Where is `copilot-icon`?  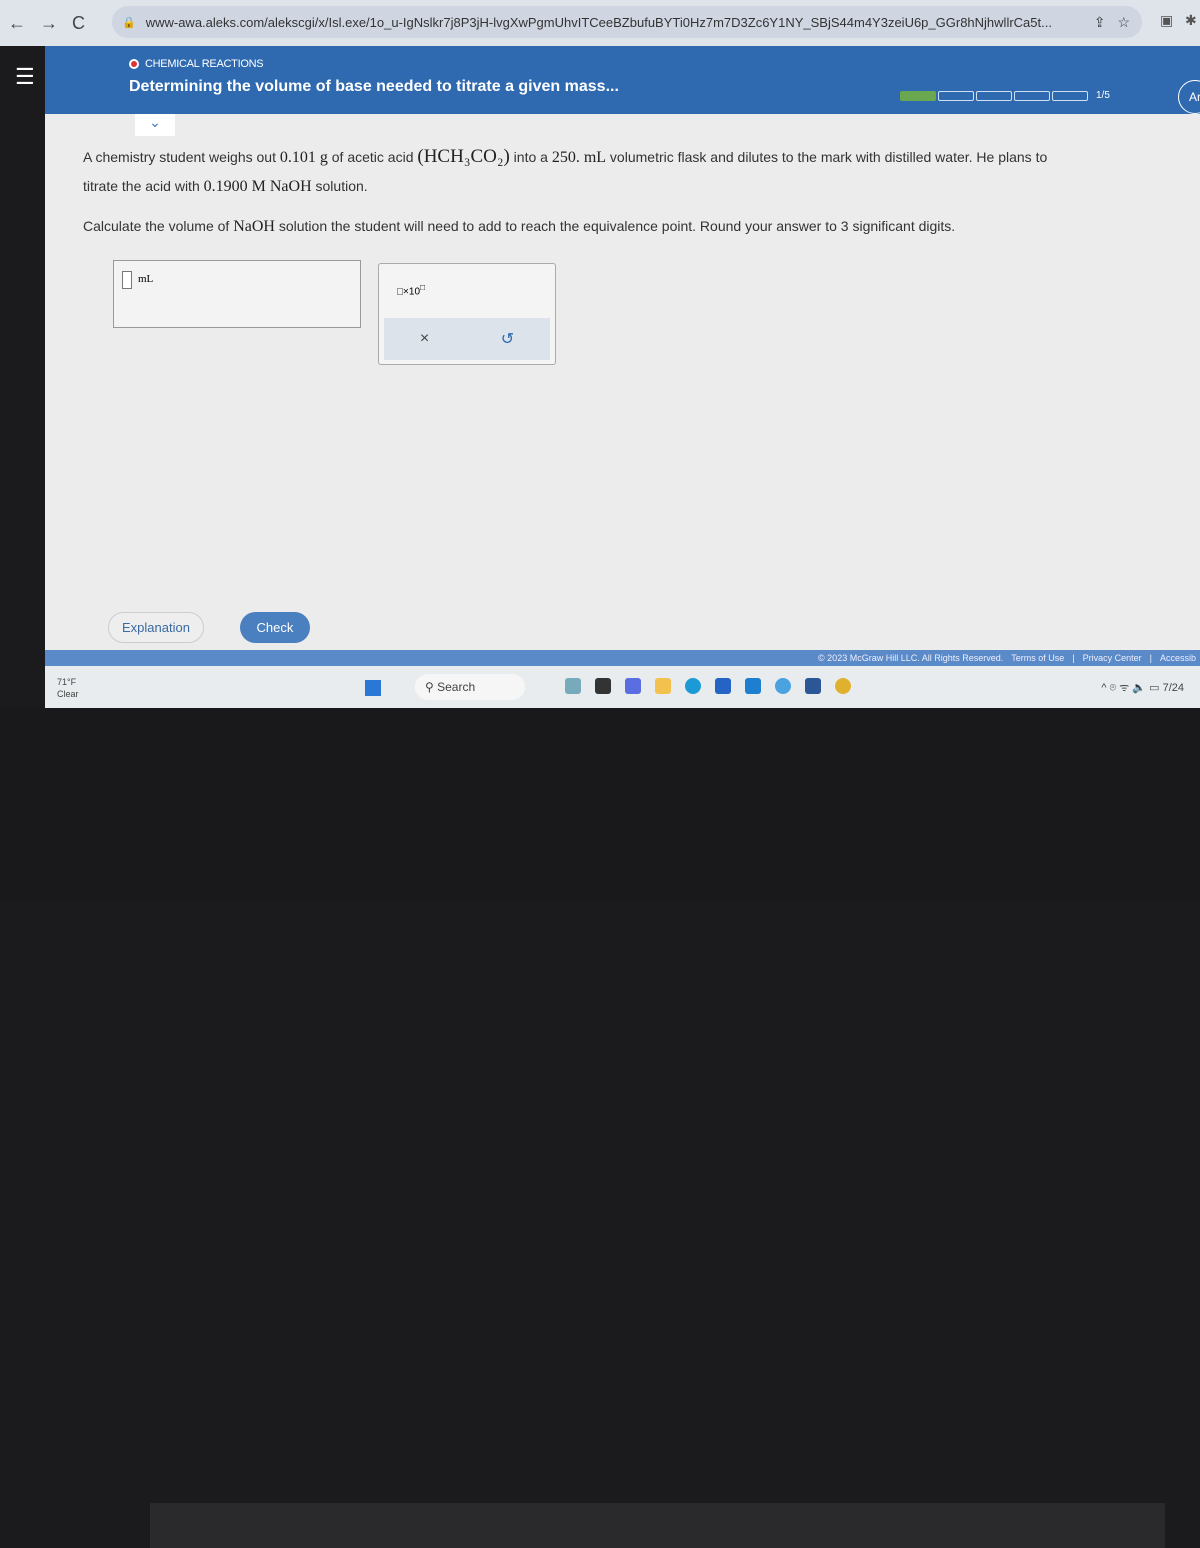 copilot-icon is located at coordinates (783, 686).